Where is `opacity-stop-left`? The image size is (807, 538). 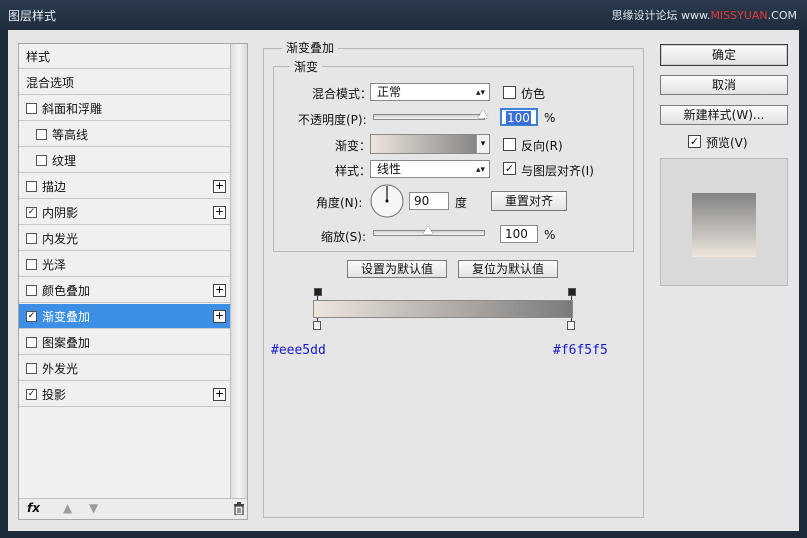
opacity-stop-left is located at coordinates (318, 292).